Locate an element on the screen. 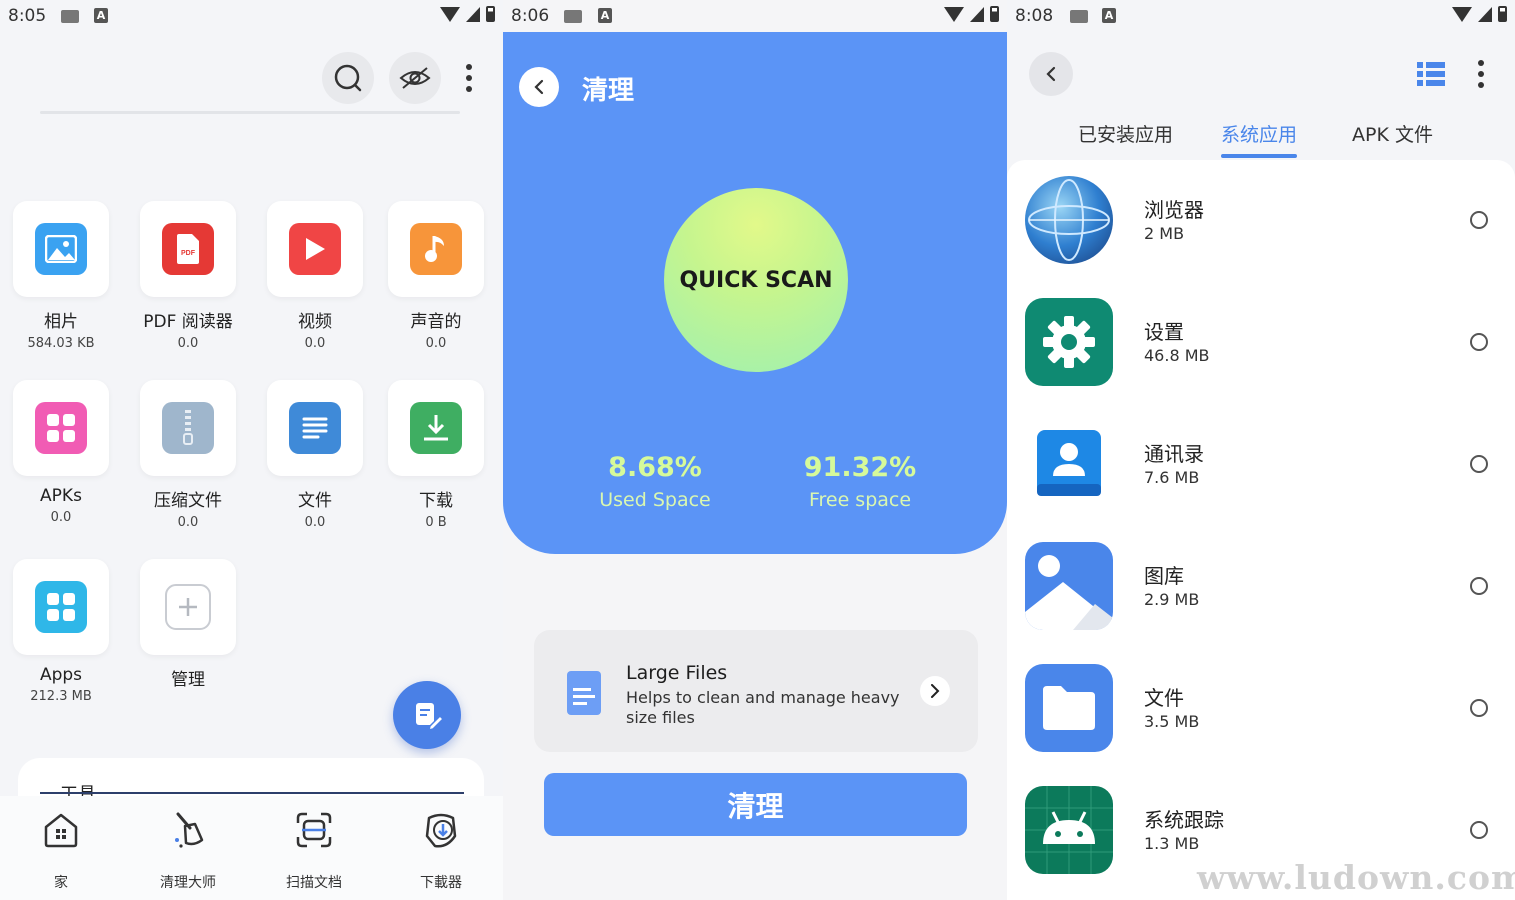 This screenshot has height=900, width=1515. search-icon is located at coordinates (348, 78).